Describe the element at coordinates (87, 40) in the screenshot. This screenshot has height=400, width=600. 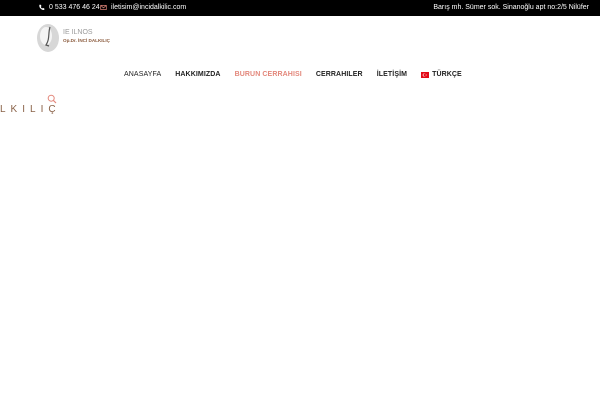
I see `logo-line2: Op.Dr. İNCİ DALKILIÇ` at that location.